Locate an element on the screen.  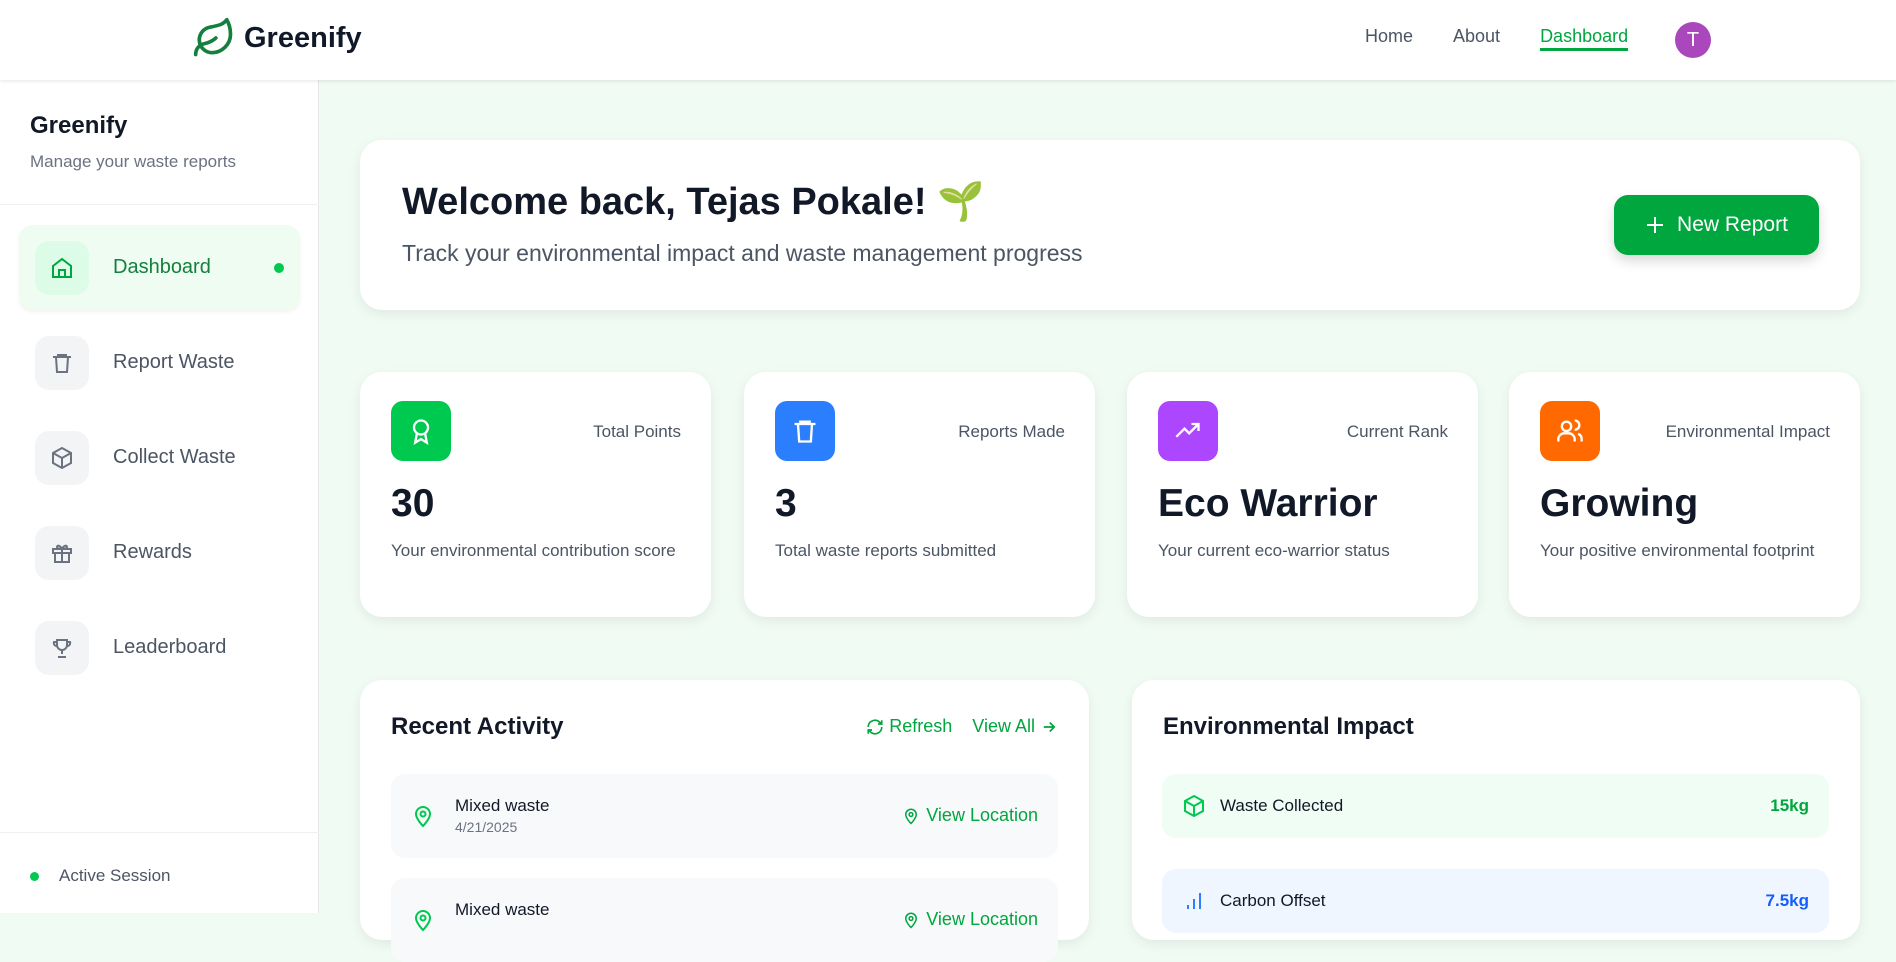
welcome-title: Welcome back, Tejas Pokale! 🌱 is located at coordinates (693, 202).